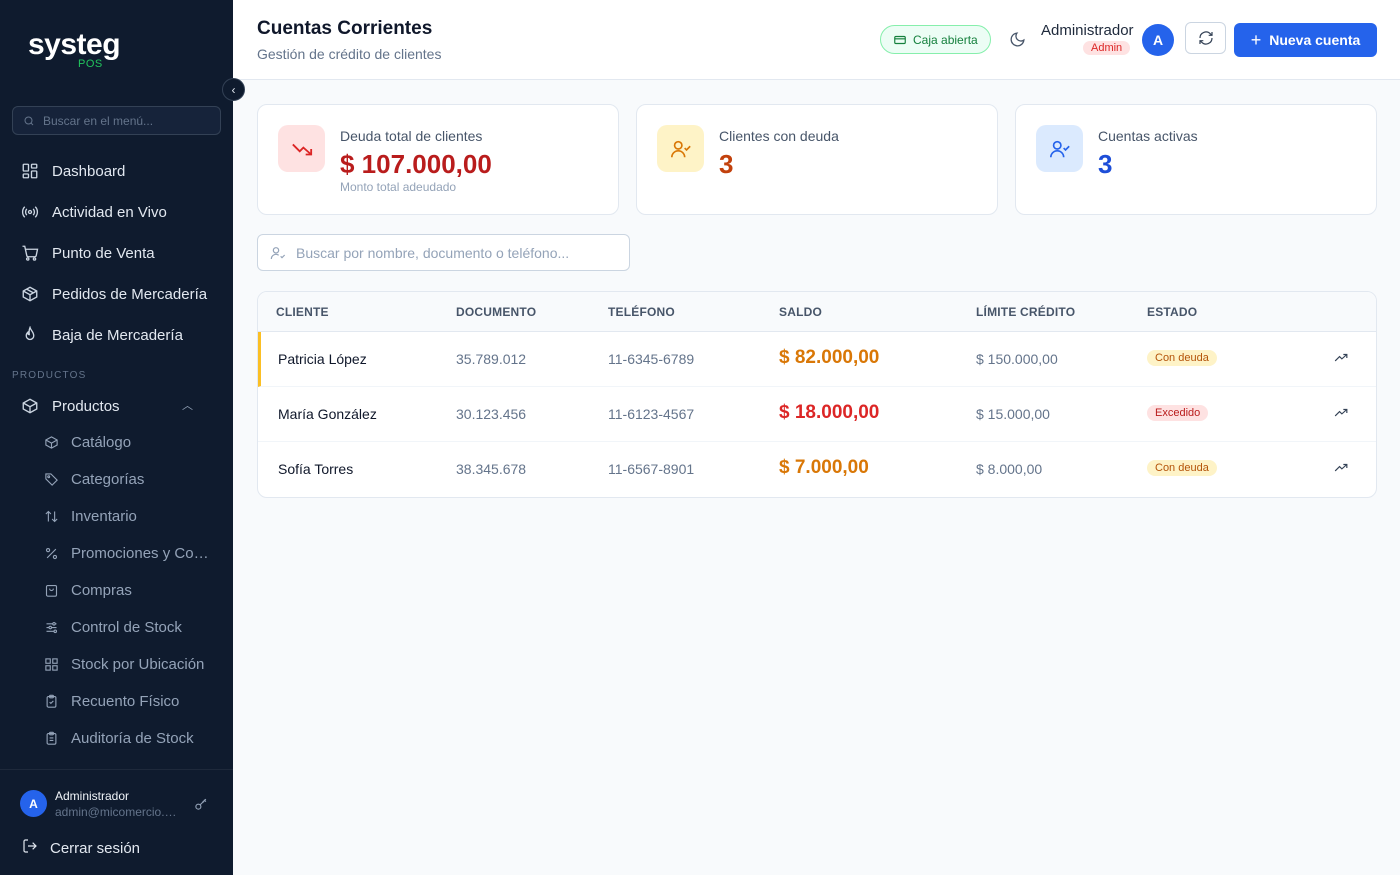 The width and height of the screenshot is (1400, 875). Describe the element at coordinates (1009, 469) in the screenshot. I see `cell-limite: $ 8.000,00` at that location.